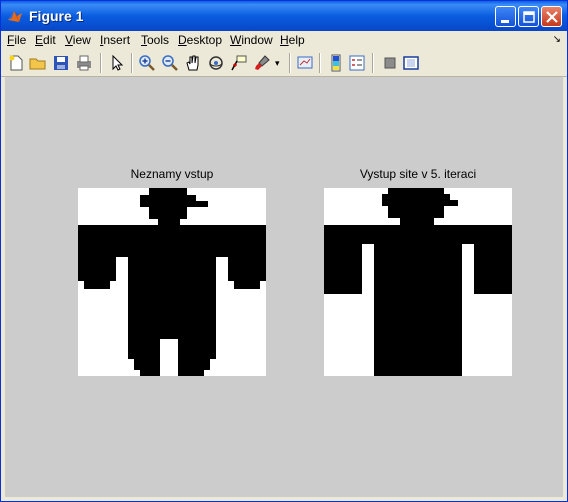 This screenshot has height=502, width=568. I want to click on axes-title-network-output: Vystup site v 5. iteraci, so click(418, 174).